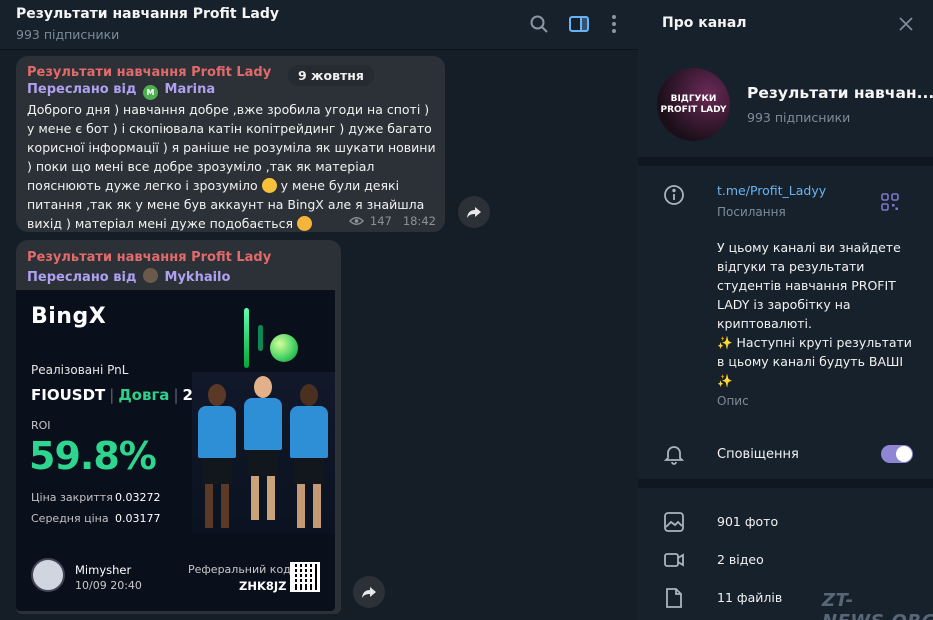 Image resolution: width=933 pixels, height=620 pixels. Describe the element at coordinates (138, 518) in the screenshot. I see `avg-price-value: 0.03177` at that location.